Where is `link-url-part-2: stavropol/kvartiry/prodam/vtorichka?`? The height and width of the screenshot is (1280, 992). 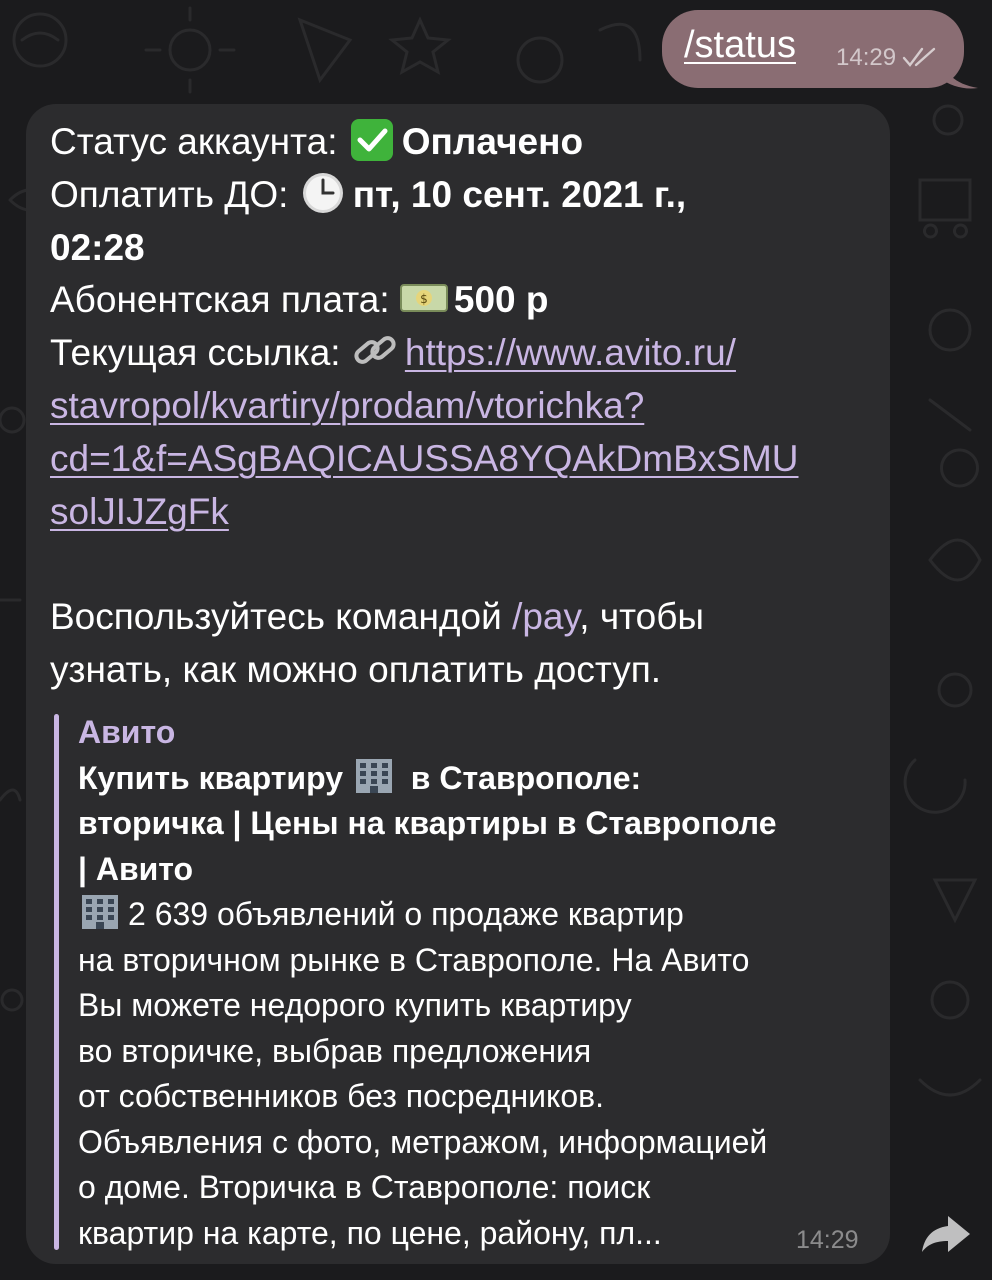
link-url-part-2: stavropol/kvartiry/prodam/vtorichka? is located at coordinates (347, 405).